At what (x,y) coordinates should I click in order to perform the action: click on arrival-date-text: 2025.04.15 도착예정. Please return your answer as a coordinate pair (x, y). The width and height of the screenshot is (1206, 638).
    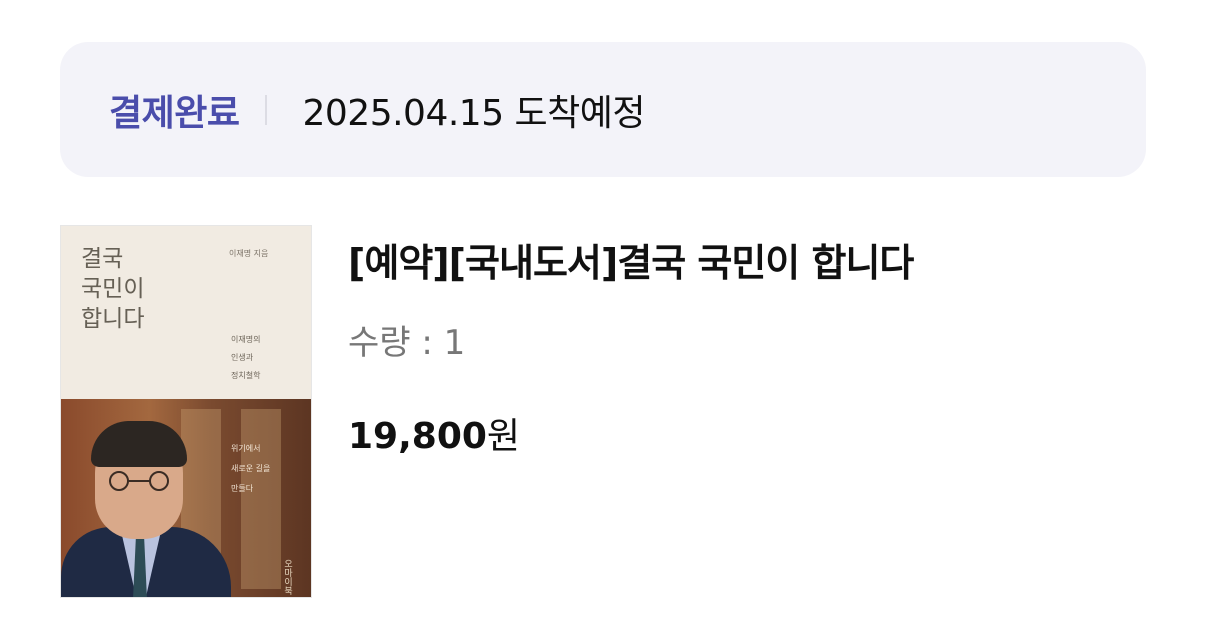
    Looking at the image, I should click on (474, 113).